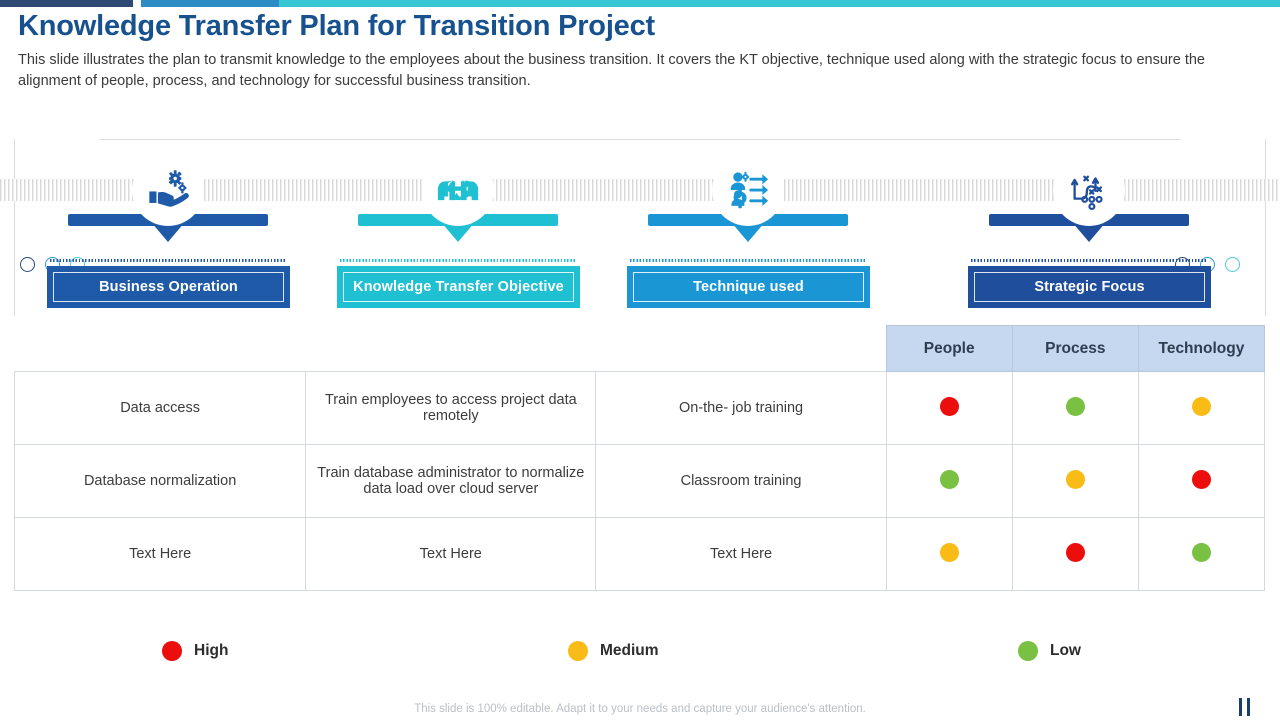 The height and width of the screenshot is (720, 1280). What do you see at coordinates (27, 264) in the screenshot?
I see `ring-navy-icon` at bounding box center [27, 264].